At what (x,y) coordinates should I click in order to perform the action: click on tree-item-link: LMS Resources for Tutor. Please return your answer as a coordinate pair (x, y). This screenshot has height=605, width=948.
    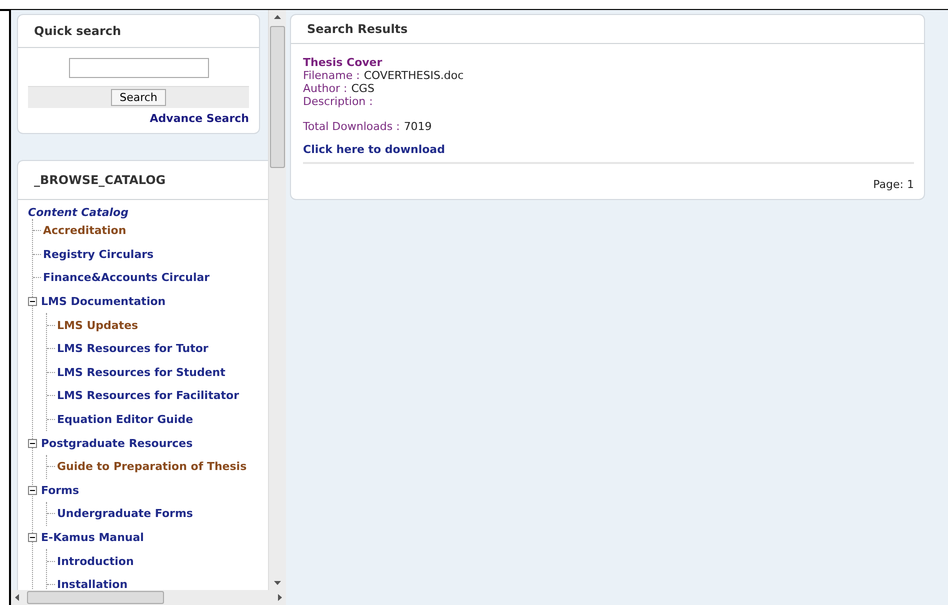
    Looking at the image, I should click on (132, 349).